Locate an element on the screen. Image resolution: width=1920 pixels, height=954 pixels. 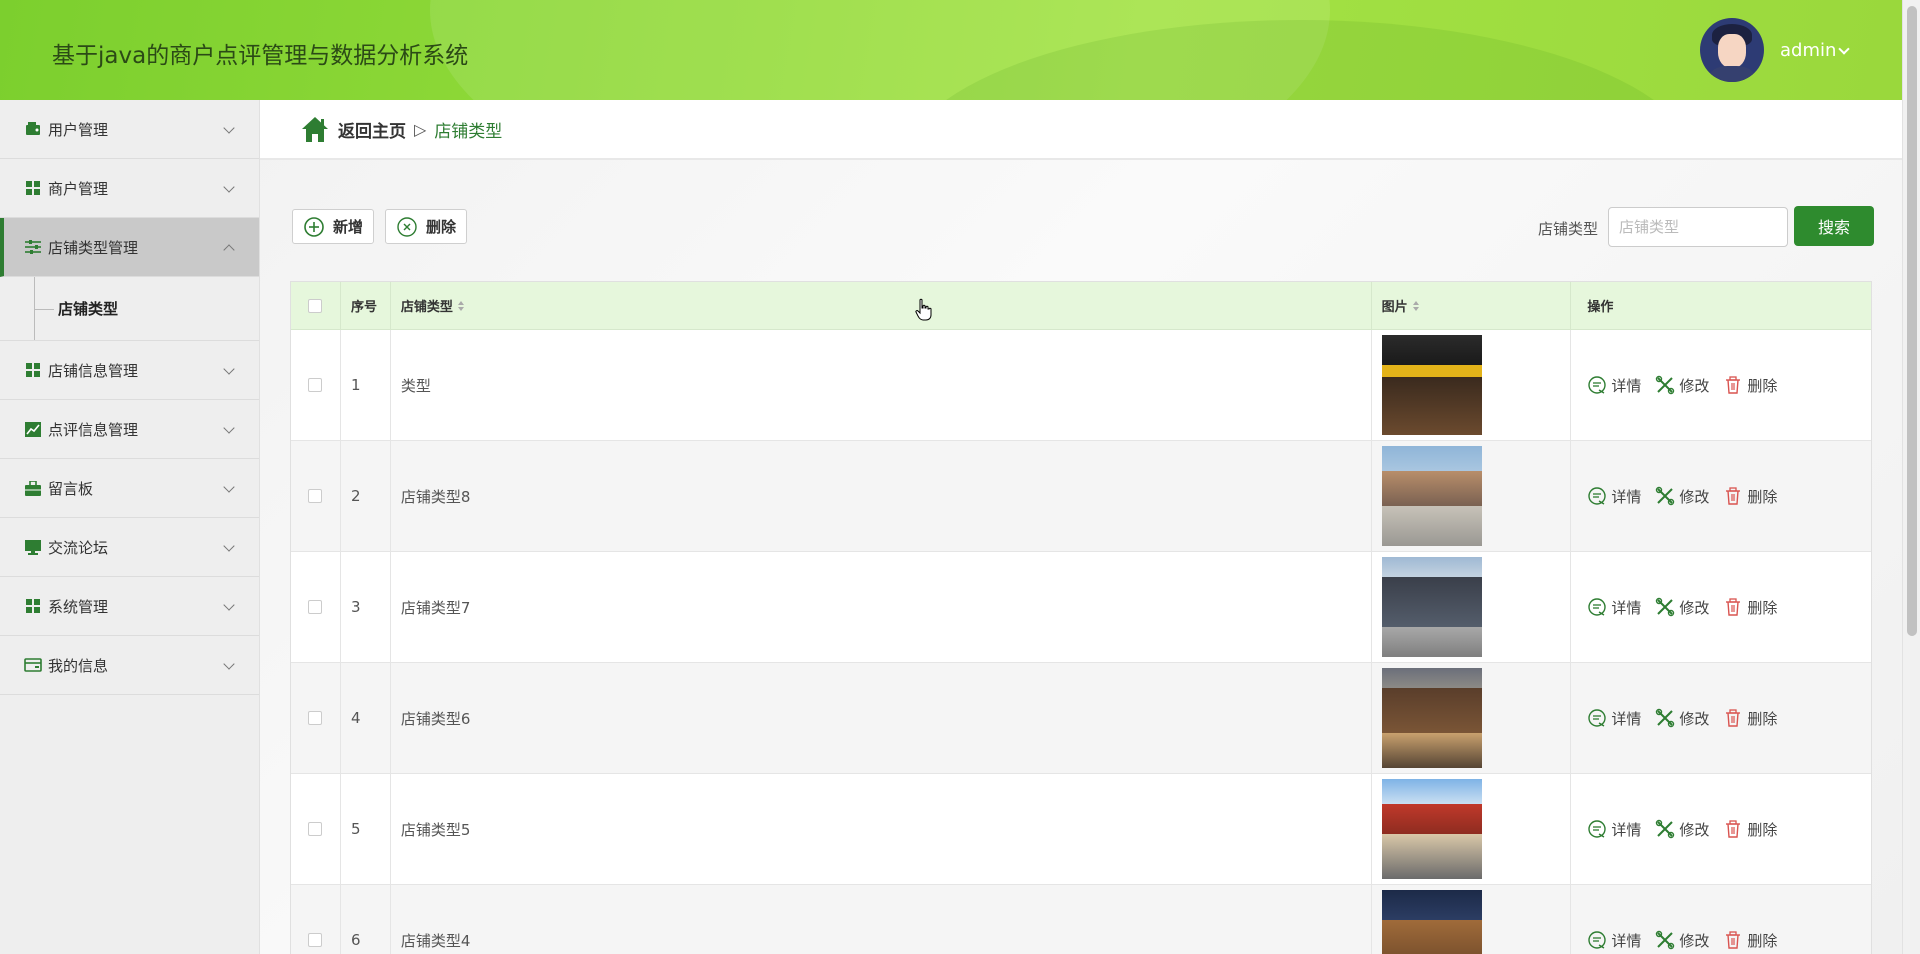
sidebar-item-my-info: 我的信息 is located at coordinates (129, 665).